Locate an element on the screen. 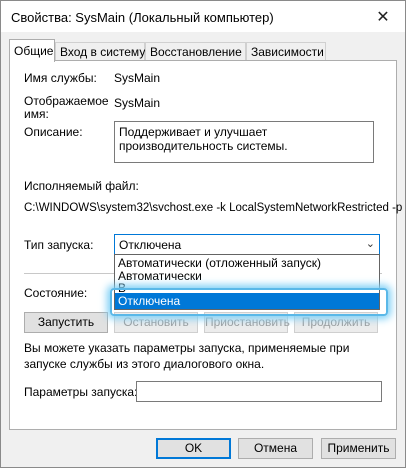 The height and width of the screenshot is (468, 406). startup-type-label: Тип запуска: is located at coordinates (59, 245).